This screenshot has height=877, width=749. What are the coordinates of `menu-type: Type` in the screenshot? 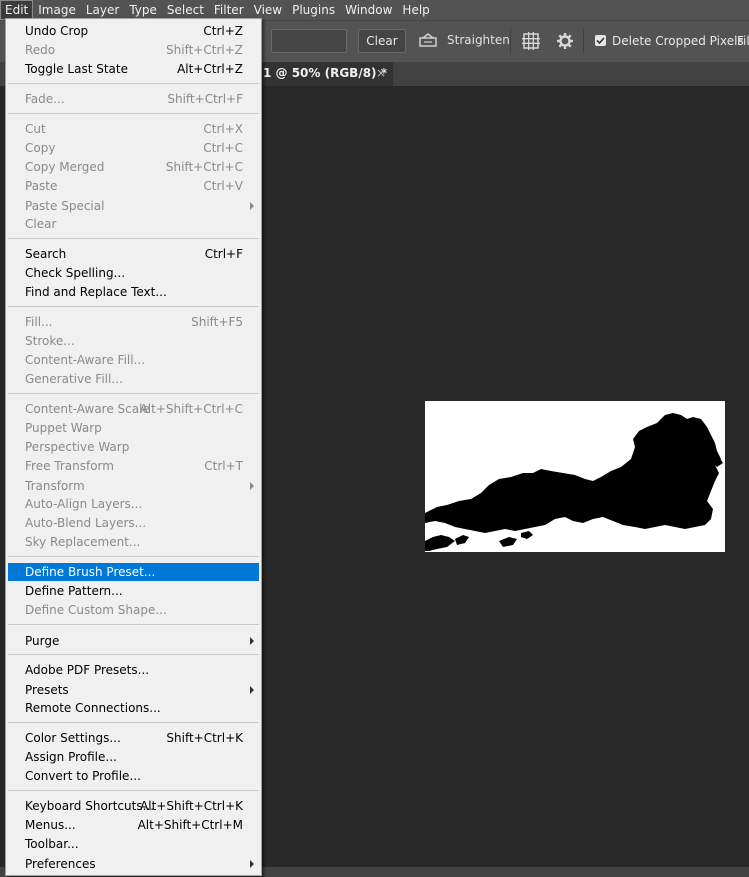 It's located at (143, 10).